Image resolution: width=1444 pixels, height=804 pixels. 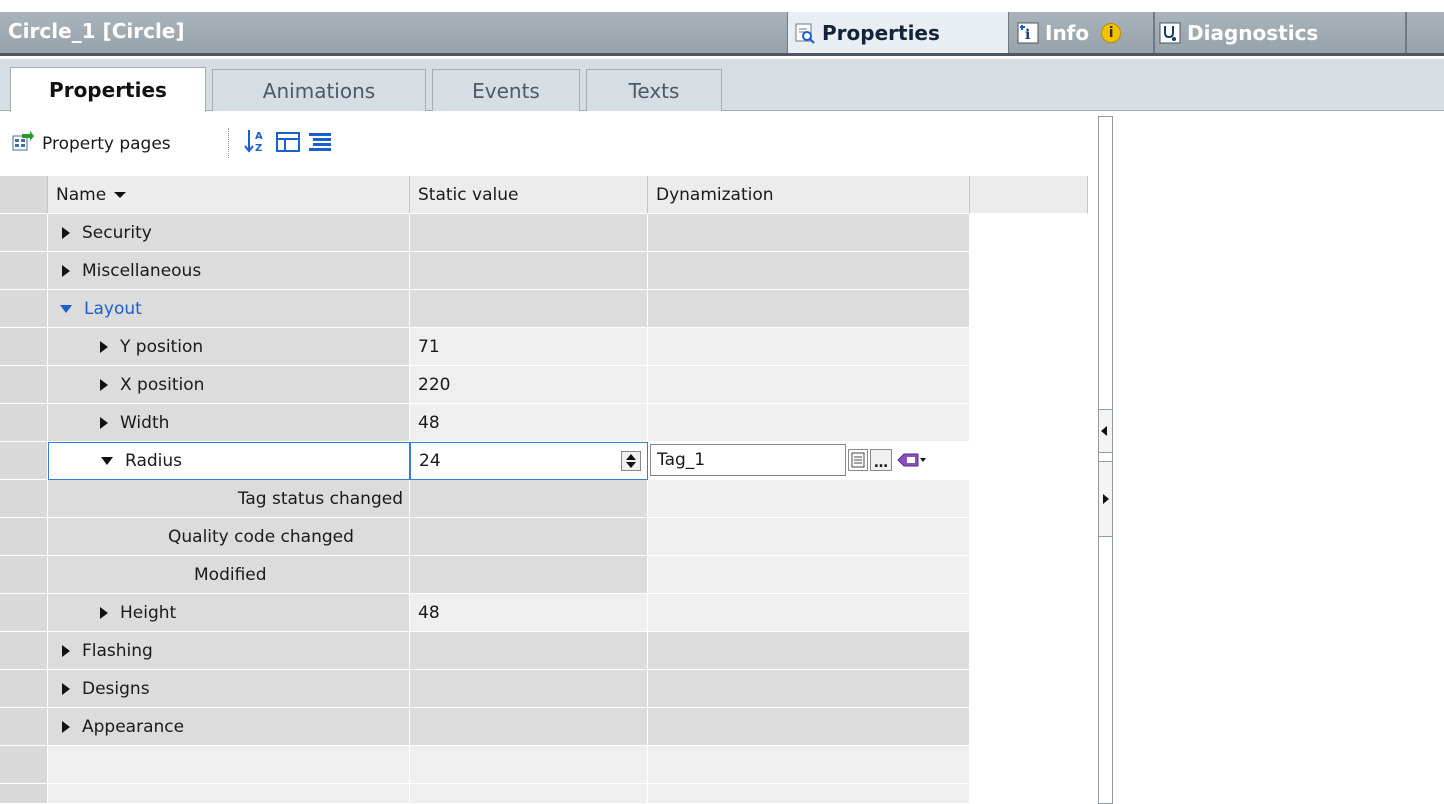 I want to click on header-static-value: Static value, so click(x=529, y=195).